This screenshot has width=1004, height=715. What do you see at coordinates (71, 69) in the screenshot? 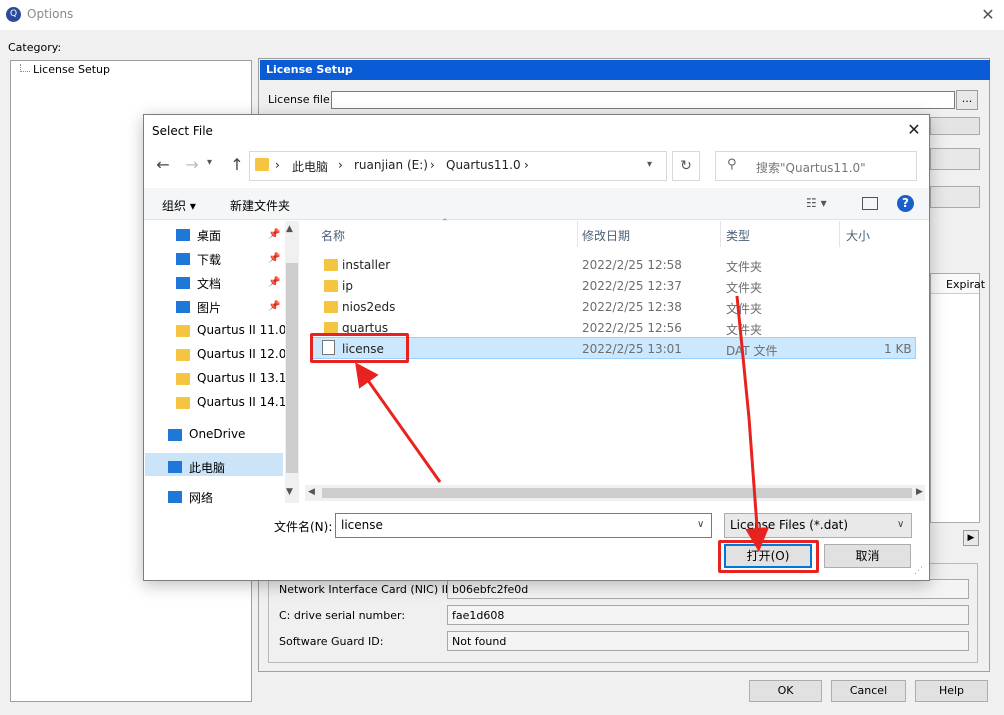
I see `tree-item-license-setup: License Setup` at bounding box center [71, 69].